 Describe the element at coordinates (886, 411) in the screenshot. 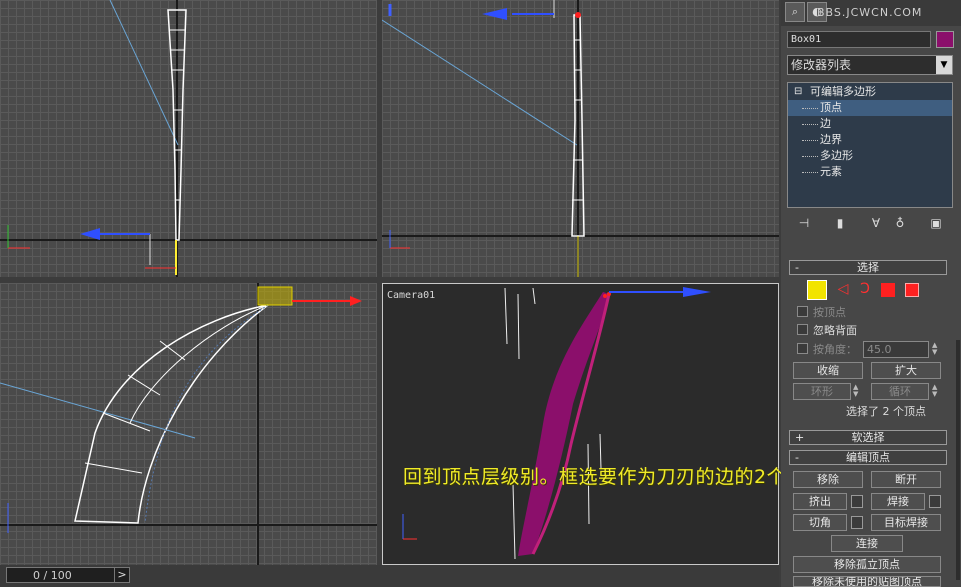

I see `selection-status: 选择了 2 个顶点` at that location.